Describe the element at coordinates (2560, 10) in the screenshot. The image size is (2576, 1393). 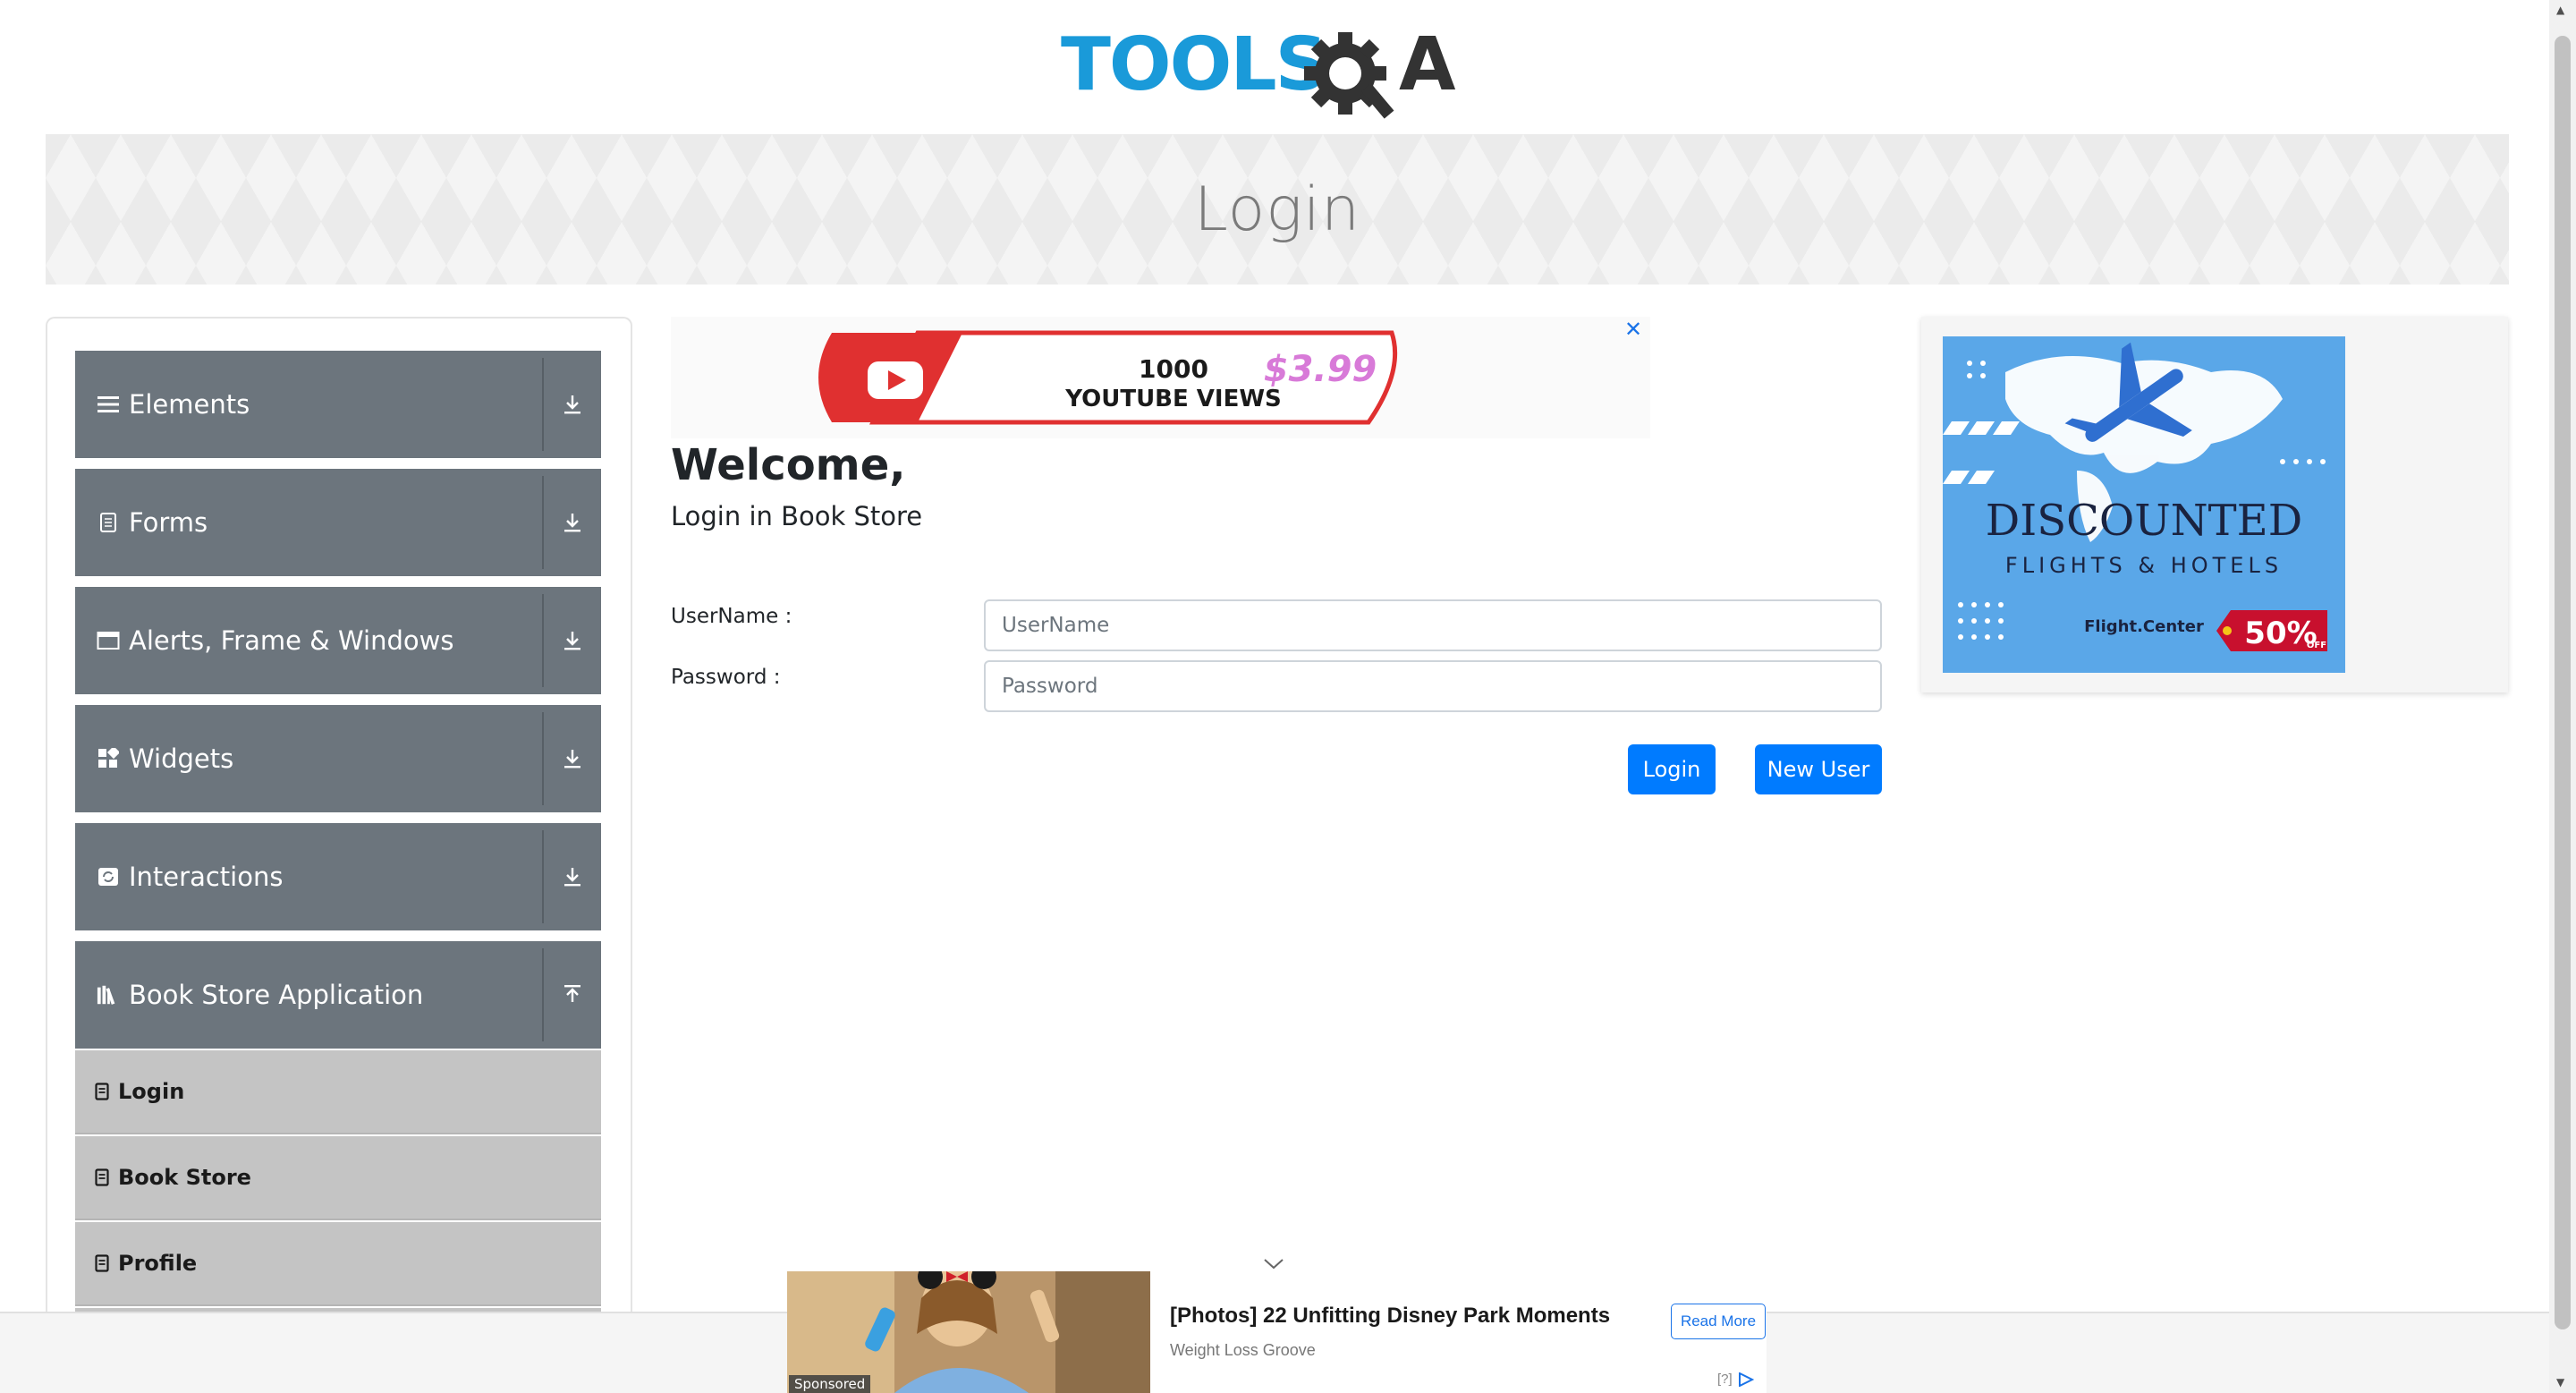
I see `scroll-up-arrow-icon: ▲` at that location.